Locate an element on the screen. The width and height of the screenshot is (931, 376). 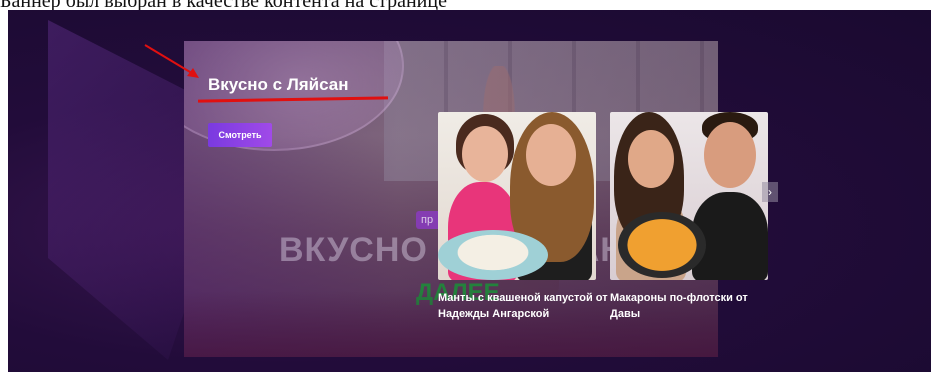
carousel-next-icon: › is located at coordinates (770, 192).